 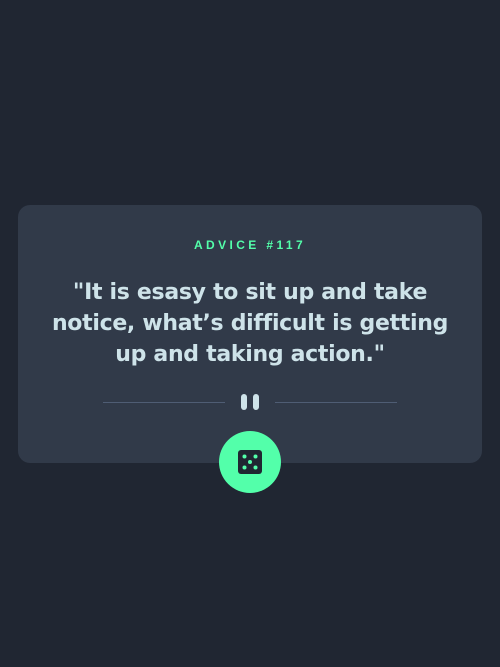 I want to click on pause-bar-right, so click(x=256, y=402).